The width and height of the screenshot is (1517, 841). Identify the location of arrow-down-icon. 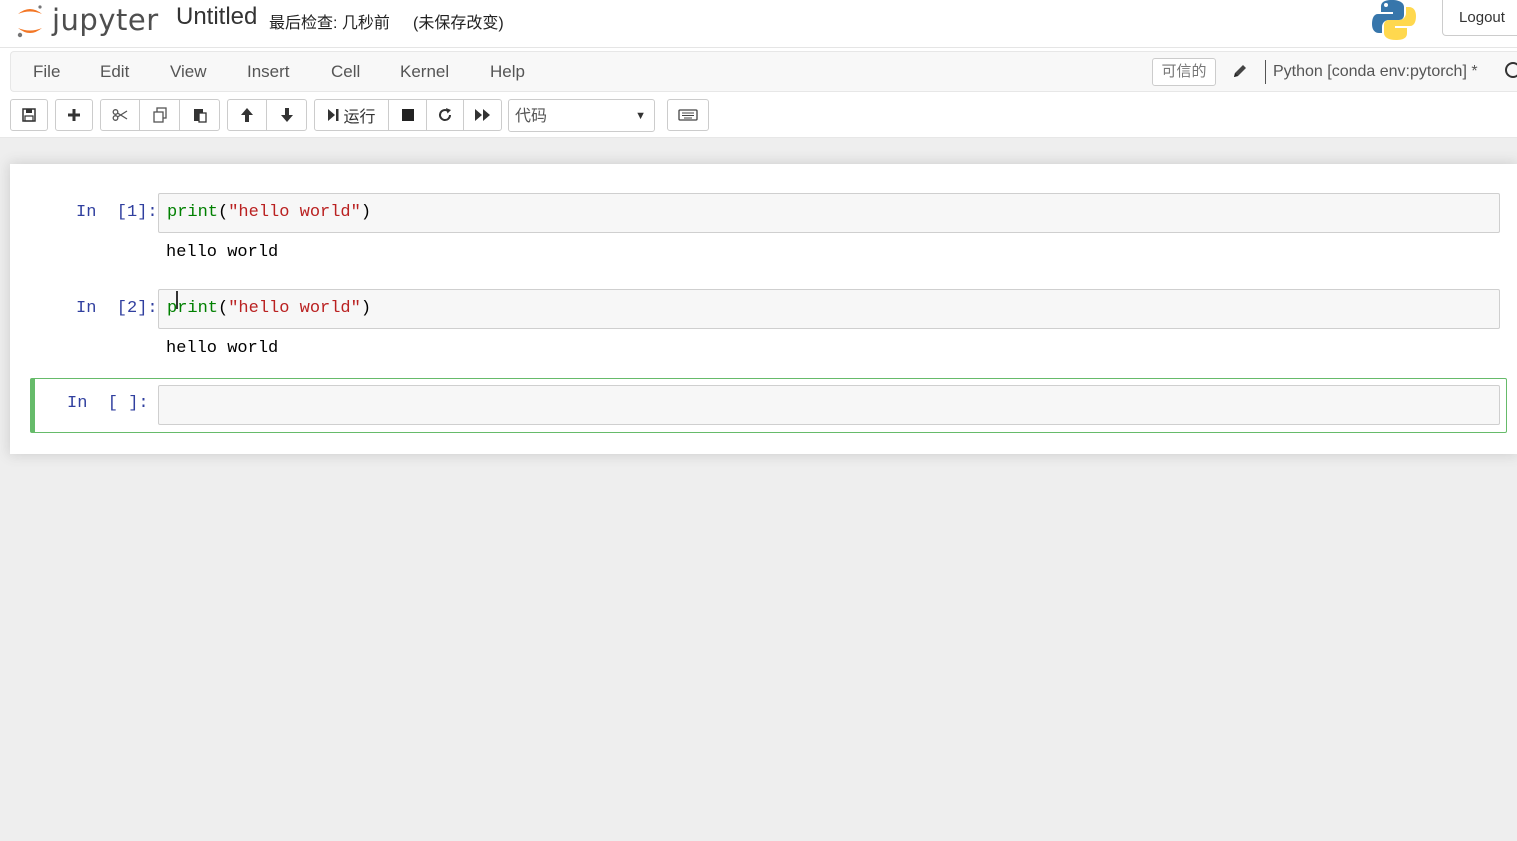
(287, 115).